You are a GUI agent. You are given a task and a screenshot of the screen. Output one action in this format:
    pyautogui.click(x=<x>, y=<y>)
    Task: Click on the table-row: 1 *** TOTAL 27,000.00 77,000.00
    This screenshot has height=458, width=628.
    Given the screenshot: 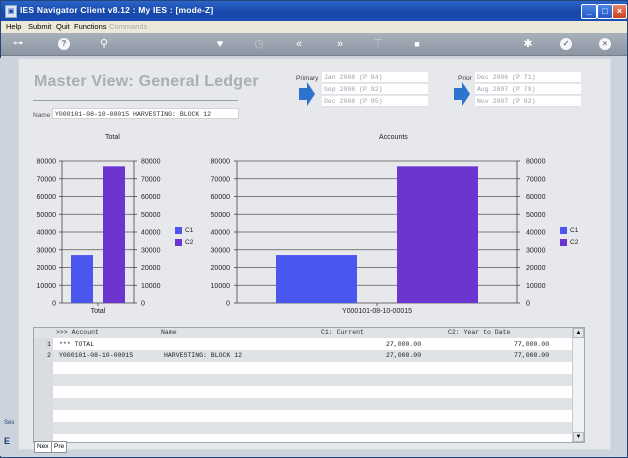 What is the action you would take?
    pyautogui.click(x=303, y=344)
    